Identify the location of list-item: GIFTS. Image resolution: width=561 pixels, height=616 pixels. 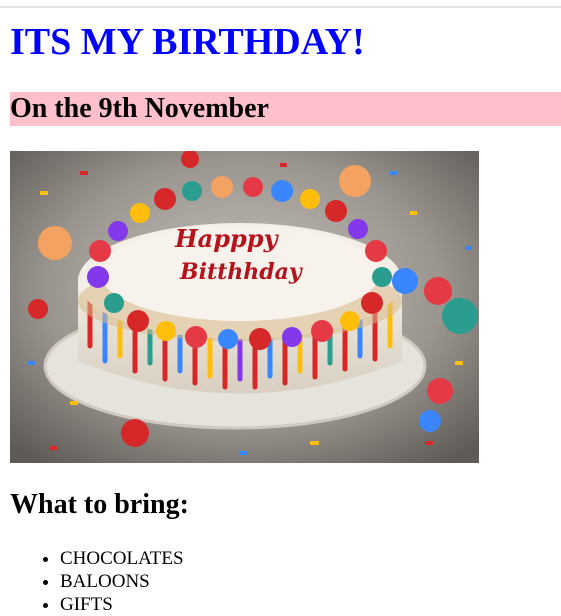
(122, 604).